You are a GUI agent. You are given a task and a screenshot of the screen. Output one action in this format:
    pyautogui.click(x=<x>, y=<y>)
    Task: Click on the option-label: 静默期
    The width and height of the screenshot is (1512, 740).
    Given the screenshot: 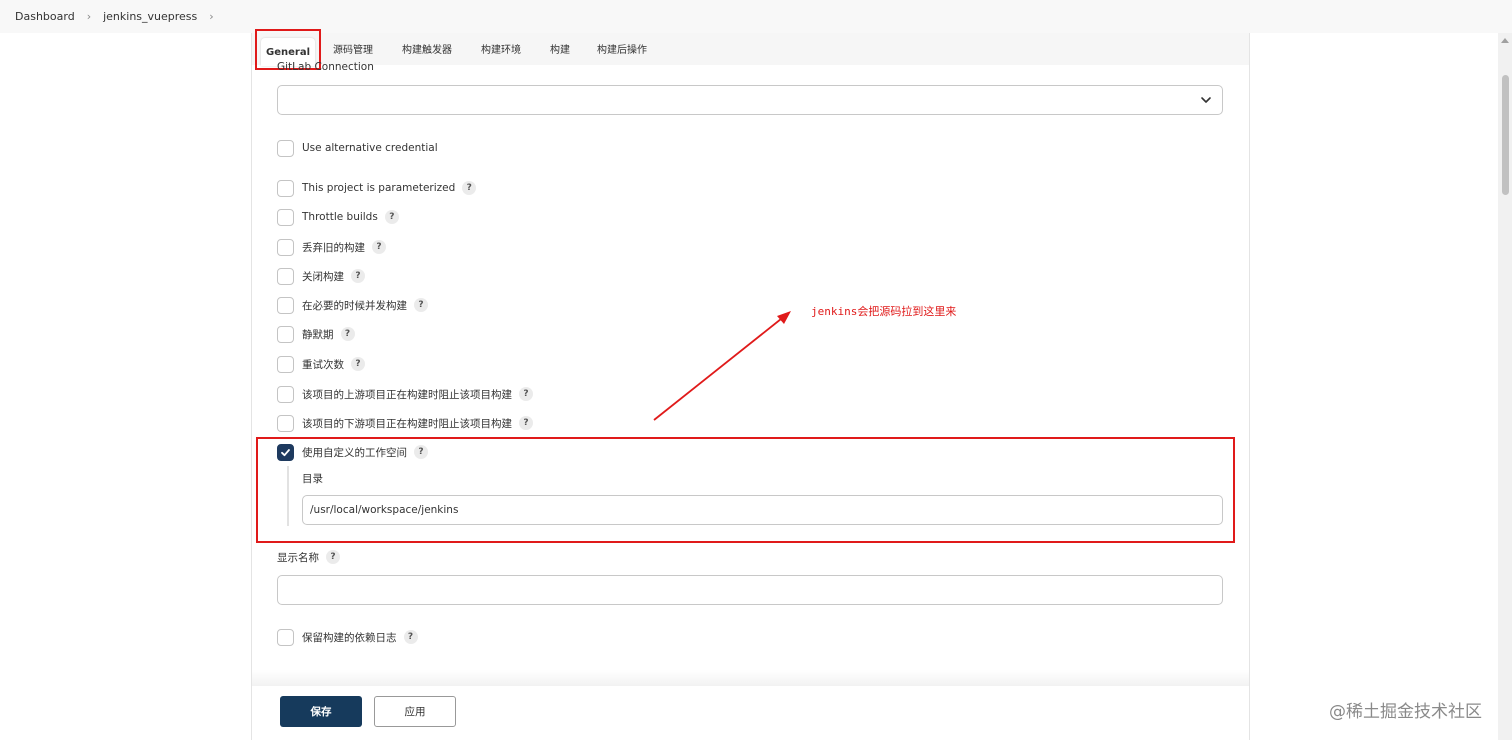 What is the action you would take?
    pyautogui.click(x=318, y=334)
    